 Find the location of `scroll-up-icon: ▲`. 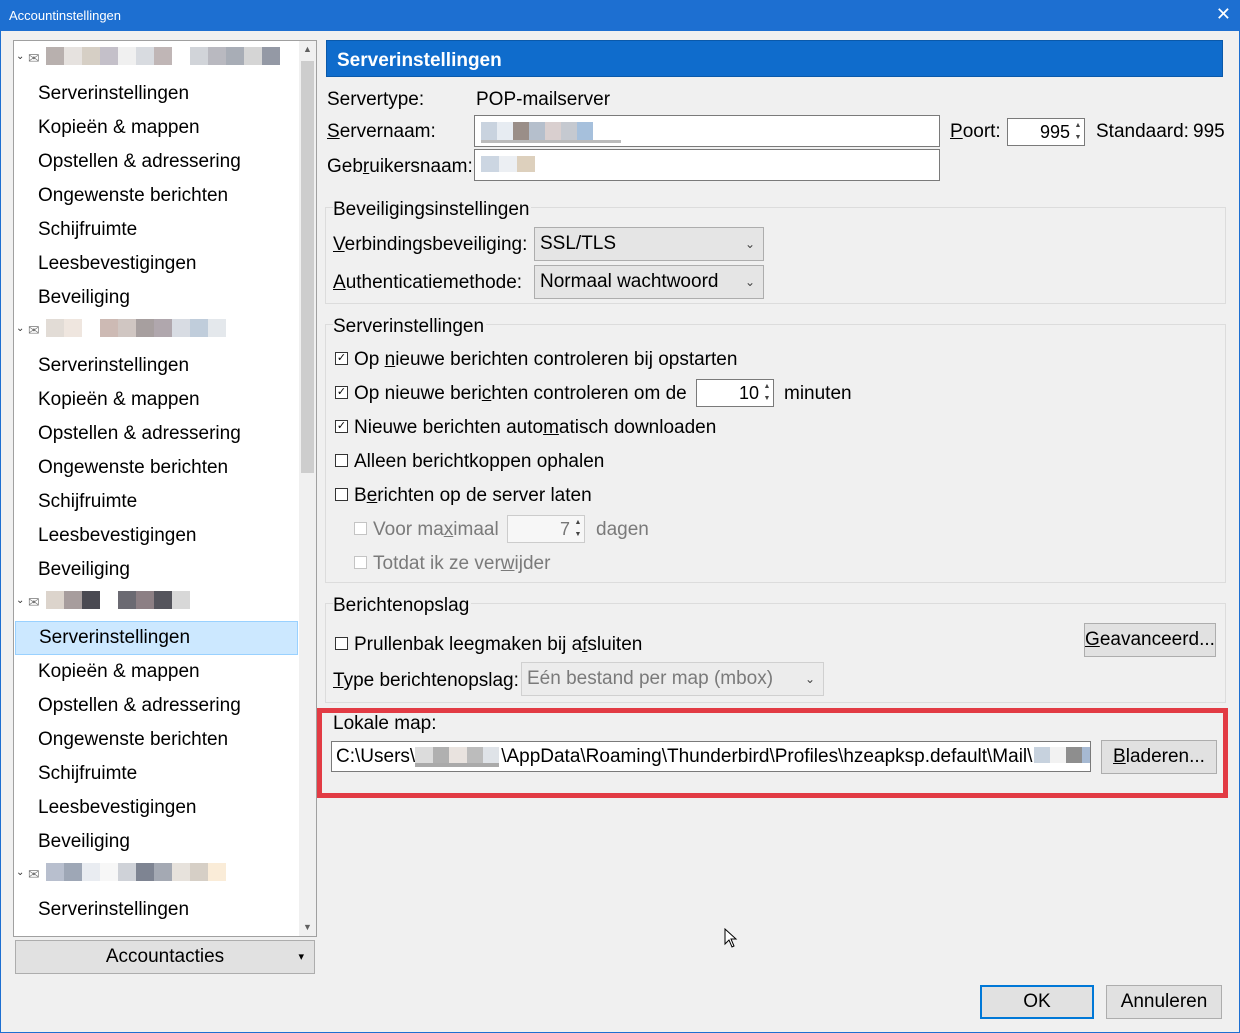

scroll-up-icon: ▲ is located at coordinates (307, 49).